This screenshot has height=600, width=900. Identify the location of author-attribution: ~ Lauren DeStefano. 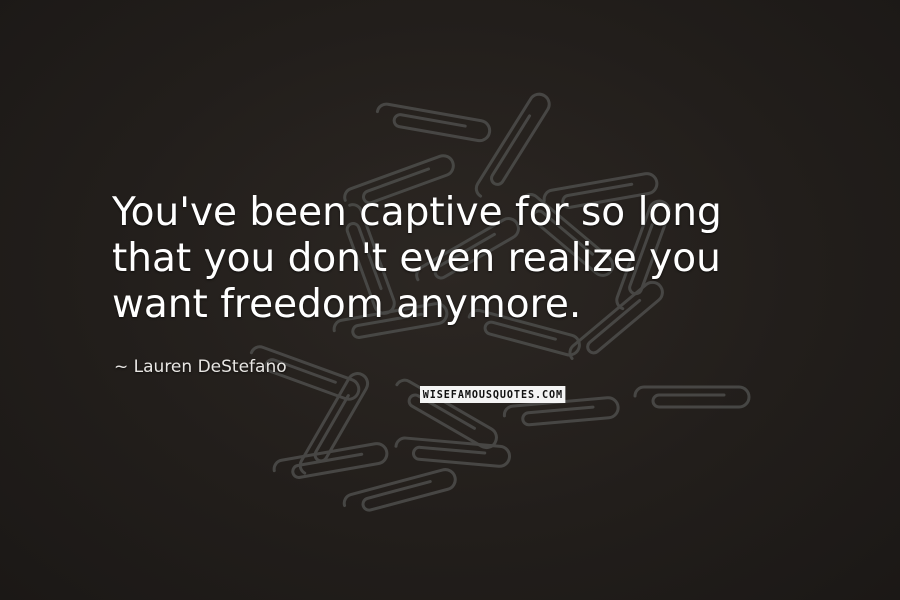
(200, 367).